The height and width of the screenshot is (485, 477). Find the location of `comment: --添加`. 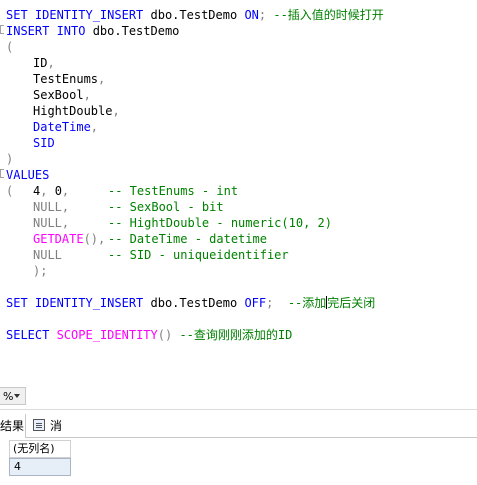

comment: --添加 is located at coordinates (307, 303).